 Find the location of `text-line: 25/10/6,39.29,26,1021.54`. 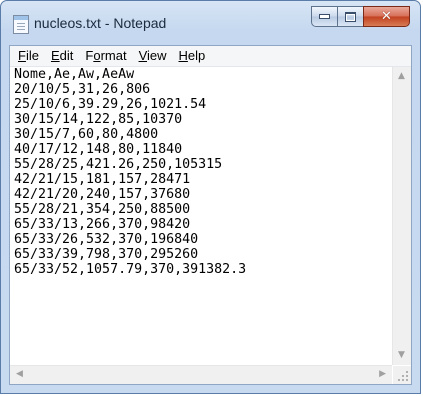

text-line: 25/10/6,39.29,26,1021.54 is located at coordinates (110, 104).